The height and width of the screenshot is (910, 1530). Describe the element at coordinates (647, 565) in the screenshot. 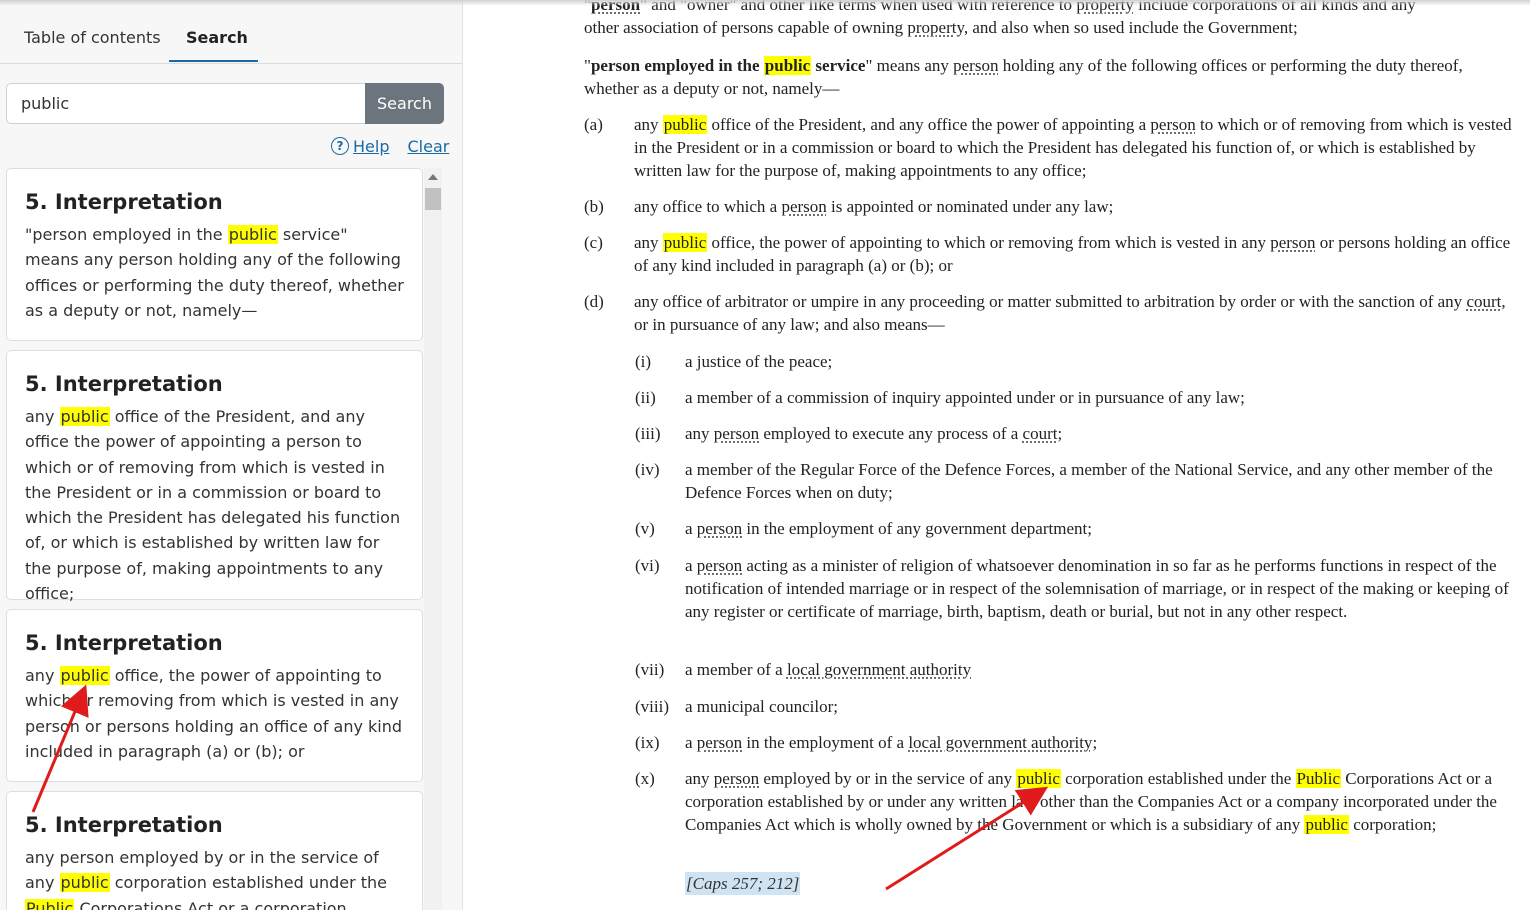

I see `subparagraph-label: (vi)` at that location.